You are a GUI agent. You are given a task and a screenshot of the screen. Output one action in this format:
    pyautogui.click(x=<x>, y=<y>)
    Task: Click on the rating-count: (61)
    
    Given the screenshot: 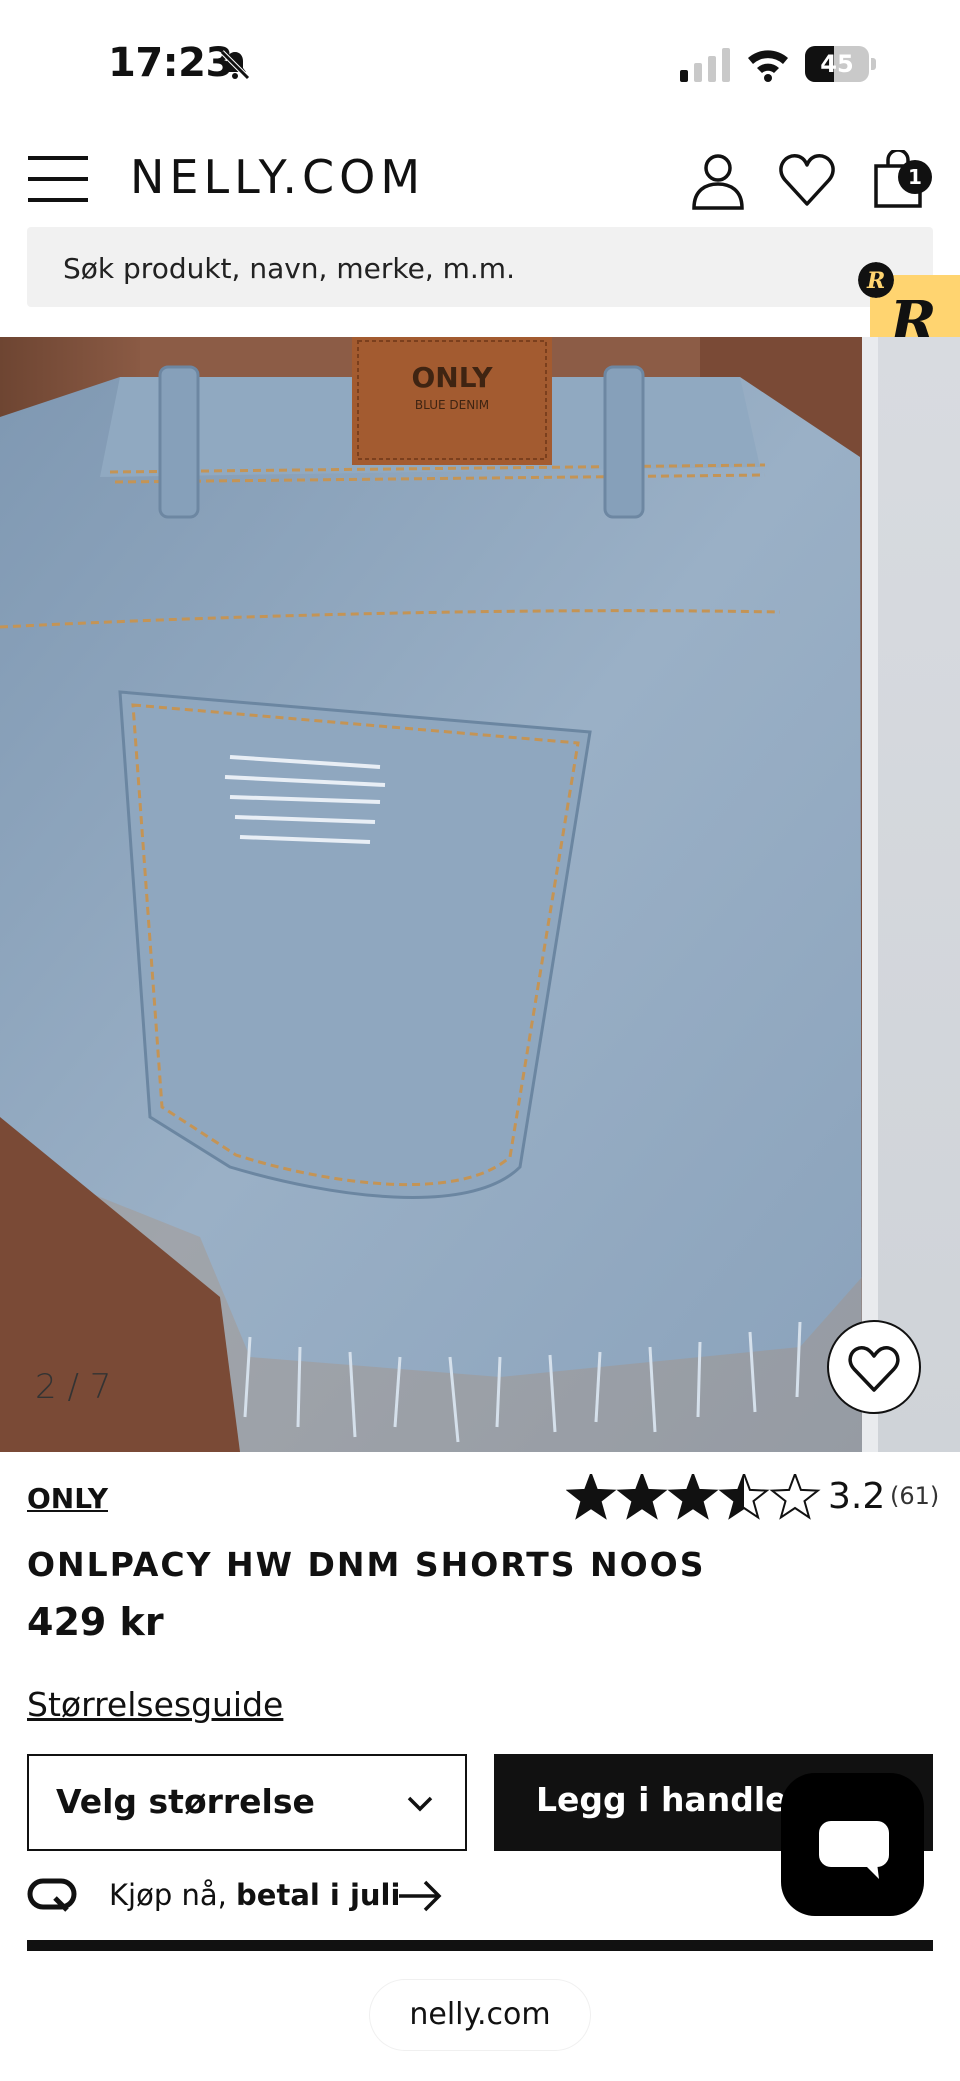 What is the action you would take?
    pyautogui.click(x=915, y=1496)
    